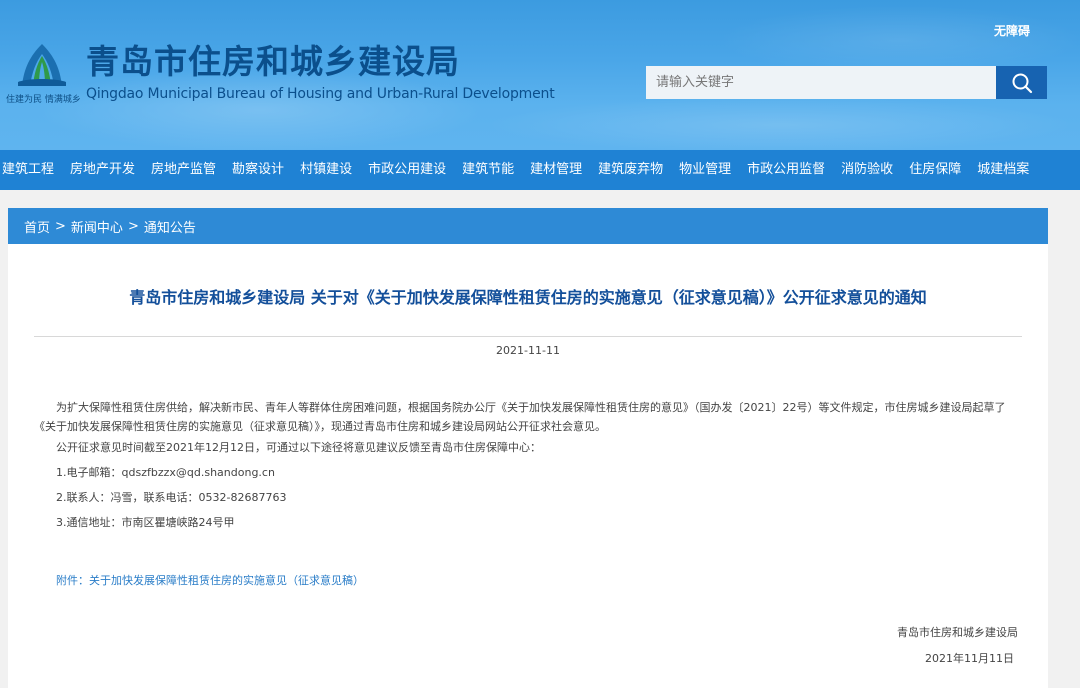 The height and width of the screenshot is (688, 1080). What do you see at coordinates (407, 170) in the screenshot?
I see `nav-item-municipal-construction: 市政公用建设` at bounding box center [407, 170].